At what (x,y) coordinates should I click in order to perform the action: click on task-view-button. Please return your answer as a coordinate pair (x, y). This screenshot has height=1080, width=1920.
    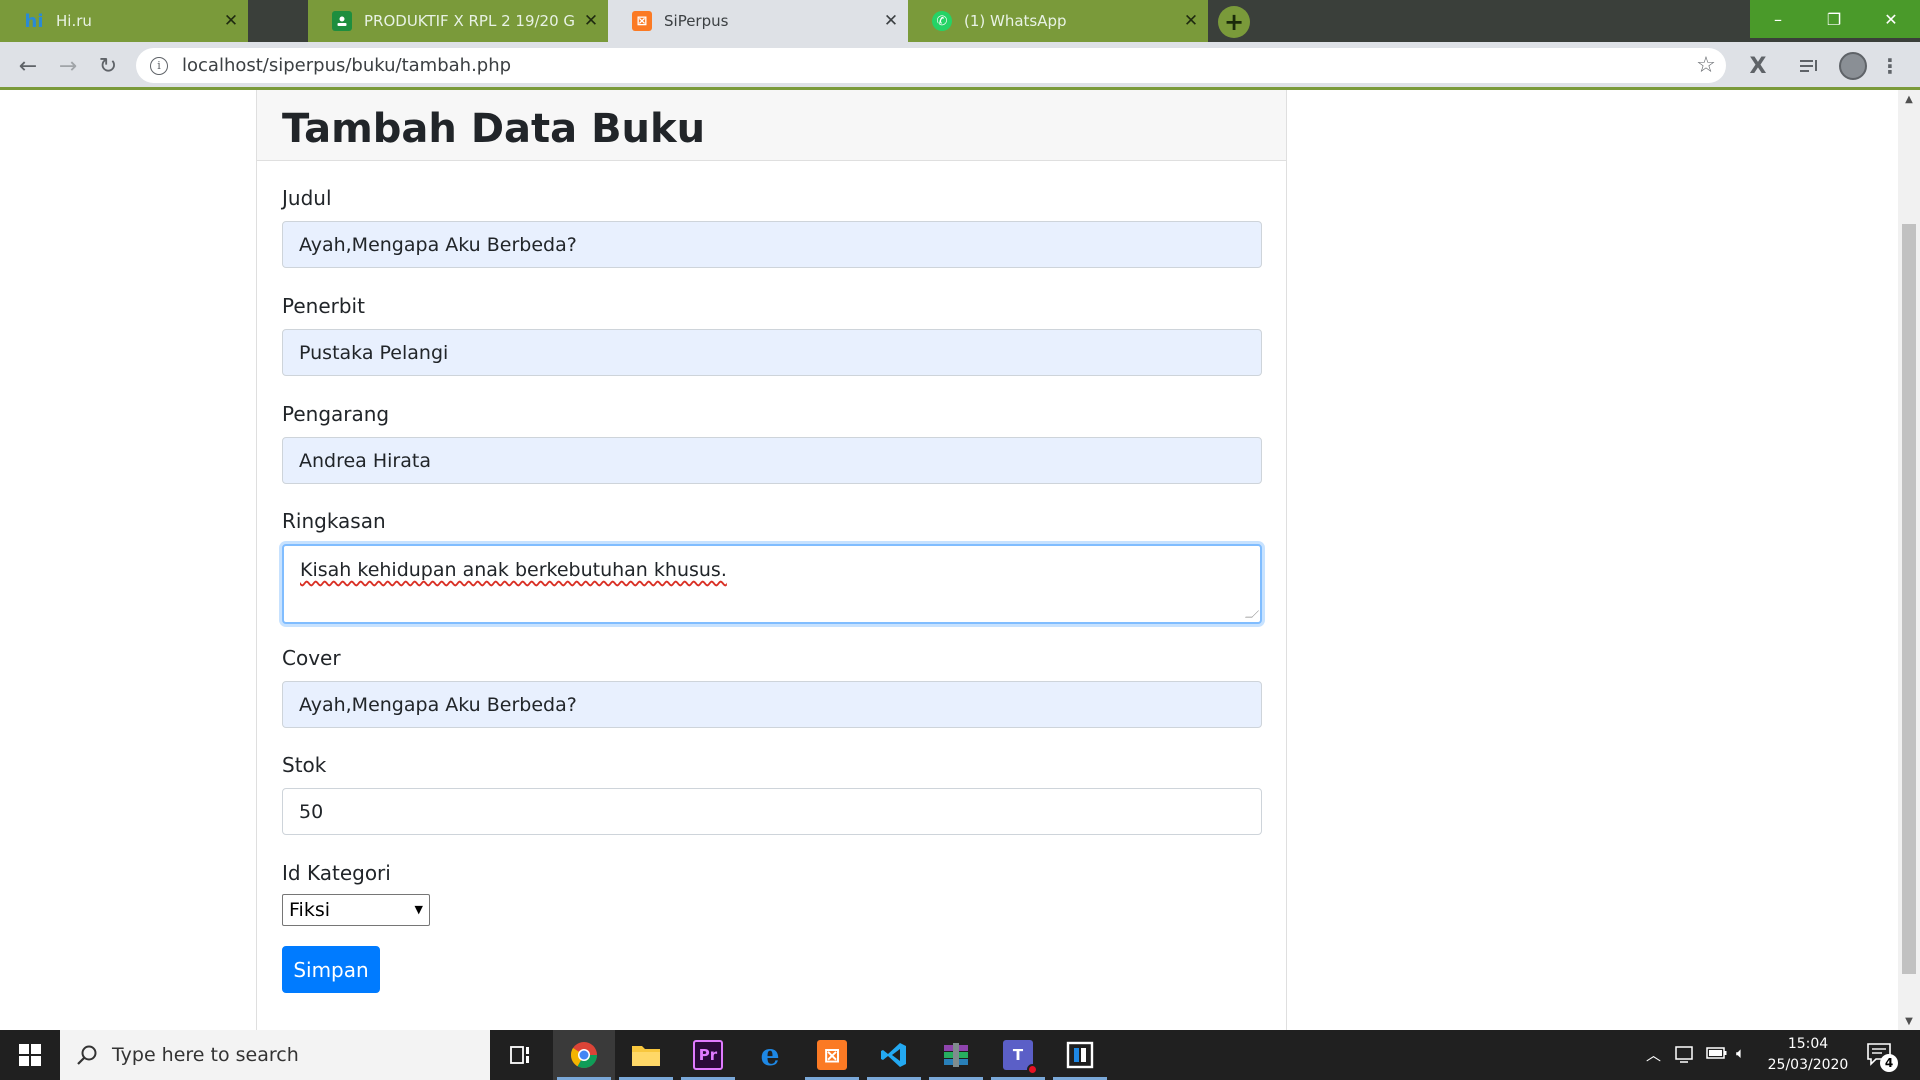
    Looking at the image, I should click on (521, 1055).